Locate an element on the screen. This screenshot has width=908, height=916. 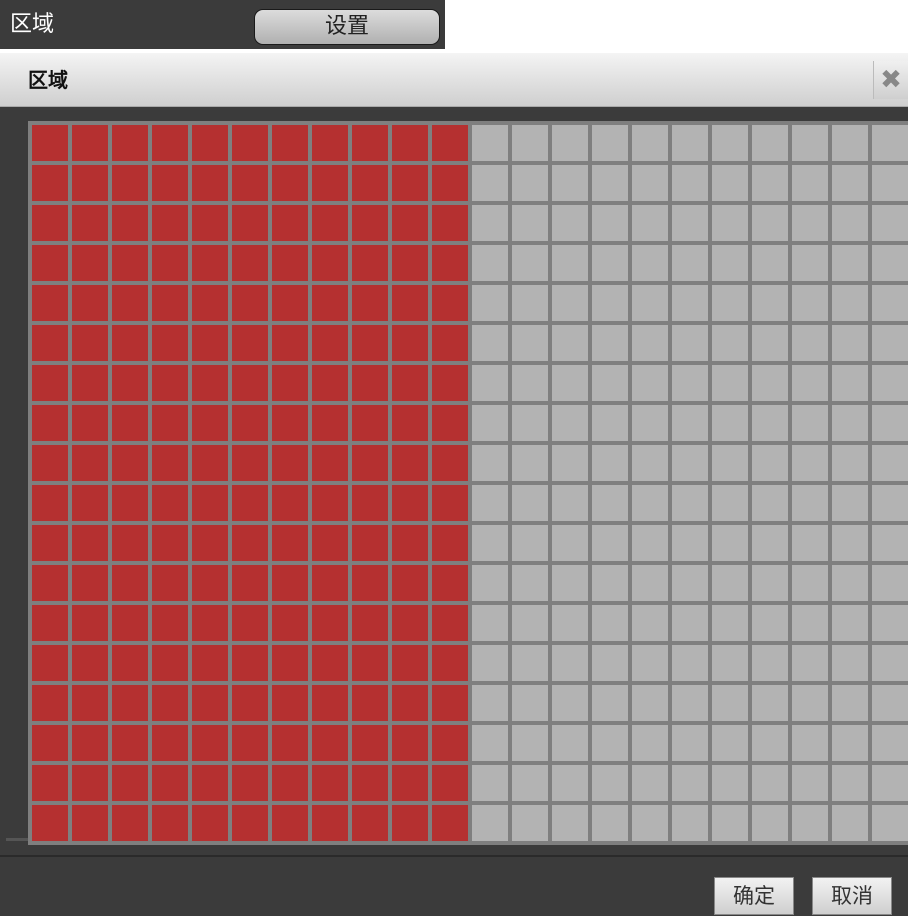
close-icon: ✖ is located at coordinates (890, 80).